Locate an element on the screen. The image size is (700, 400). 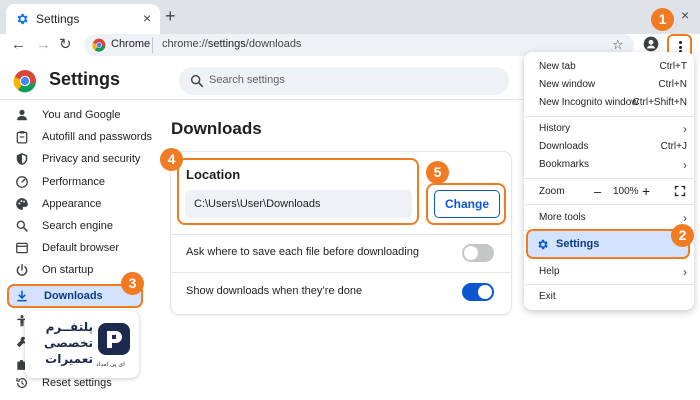
sidebar-item-privacy: Privacy and security is located at coordinates (75, 160).